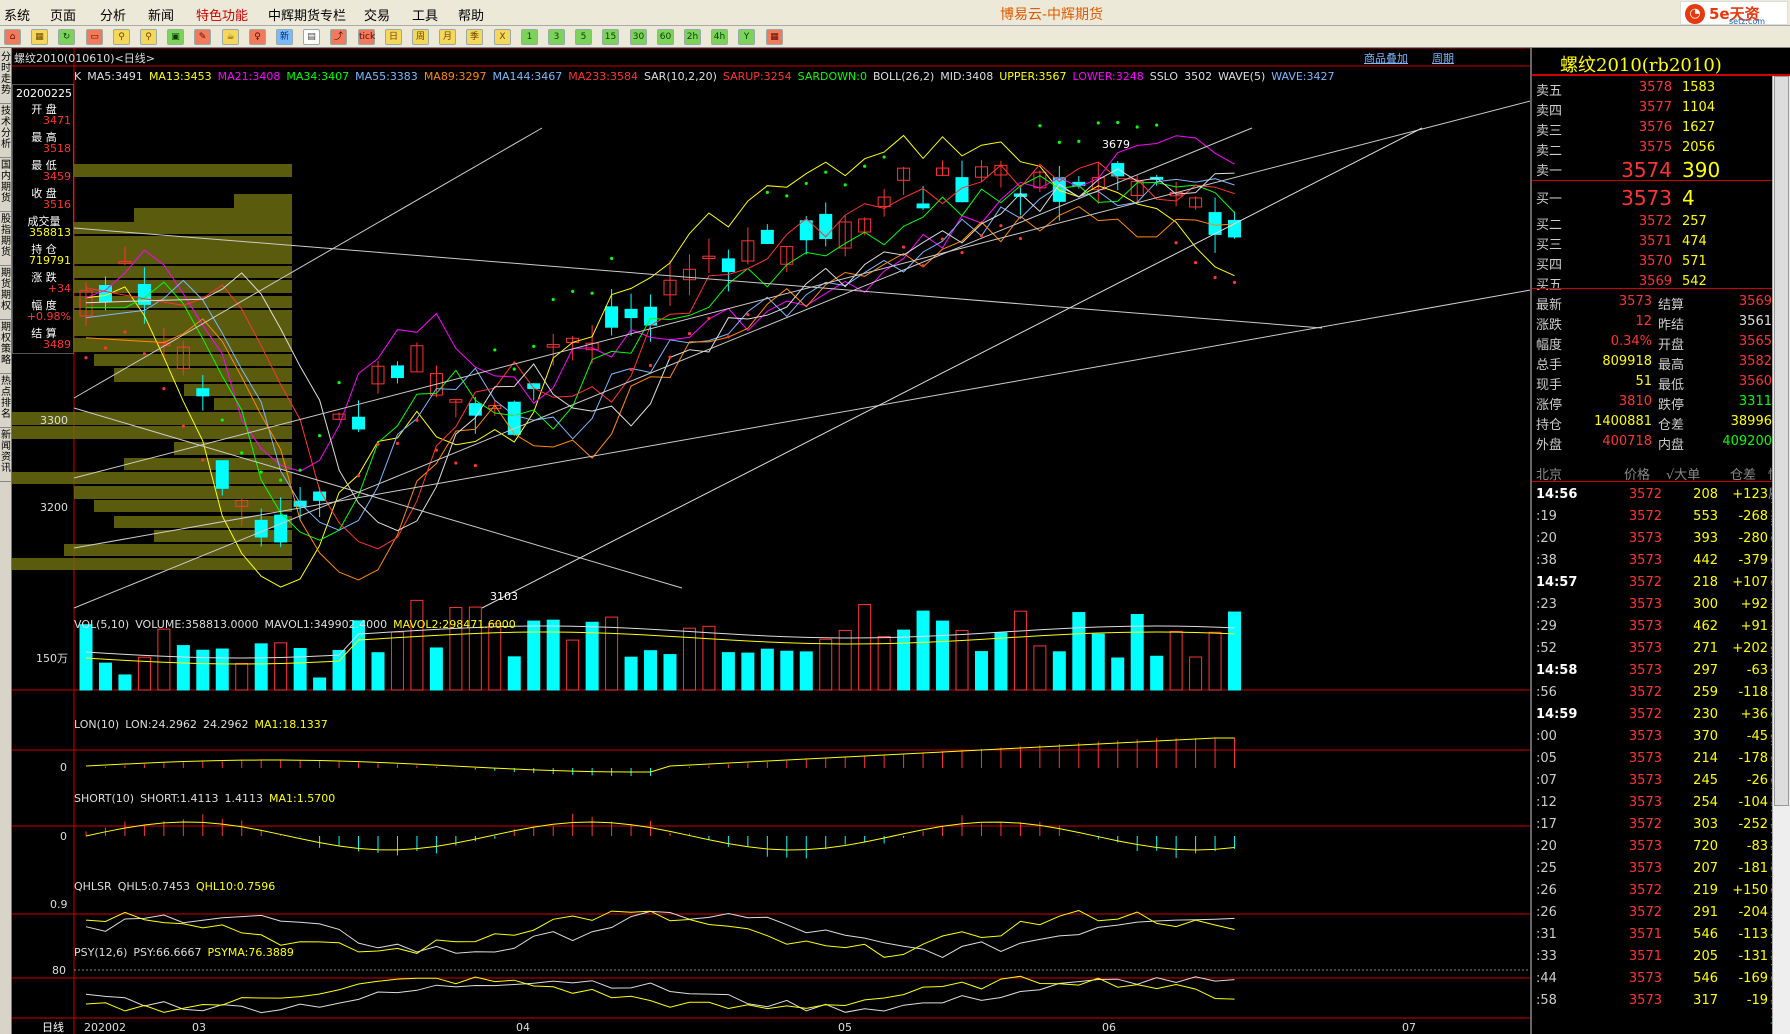  Describe the element at coordinates (222, 14) in the screenshot. I see `menu-item-4: 特色功能` at that location.